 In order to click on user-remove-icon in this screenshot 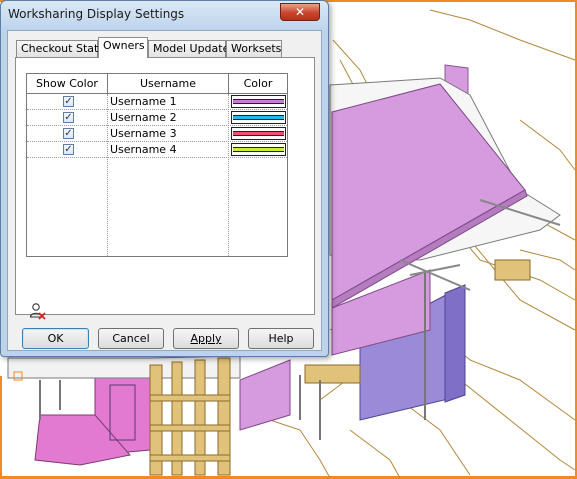, I will do `click(37, 311)`.